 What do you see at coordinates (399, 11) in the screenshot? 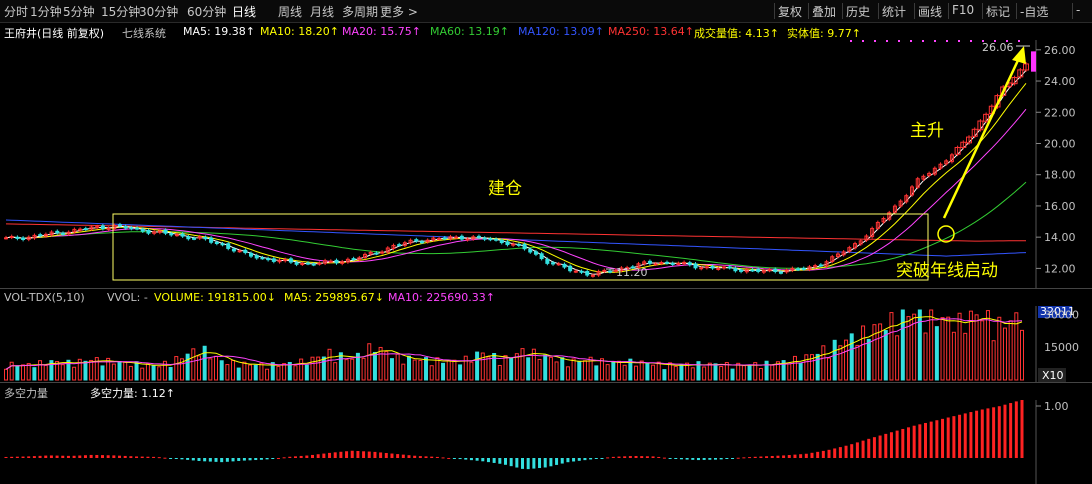
I see `period-tab-10: 更多 >` at bounding box center [399, 11].